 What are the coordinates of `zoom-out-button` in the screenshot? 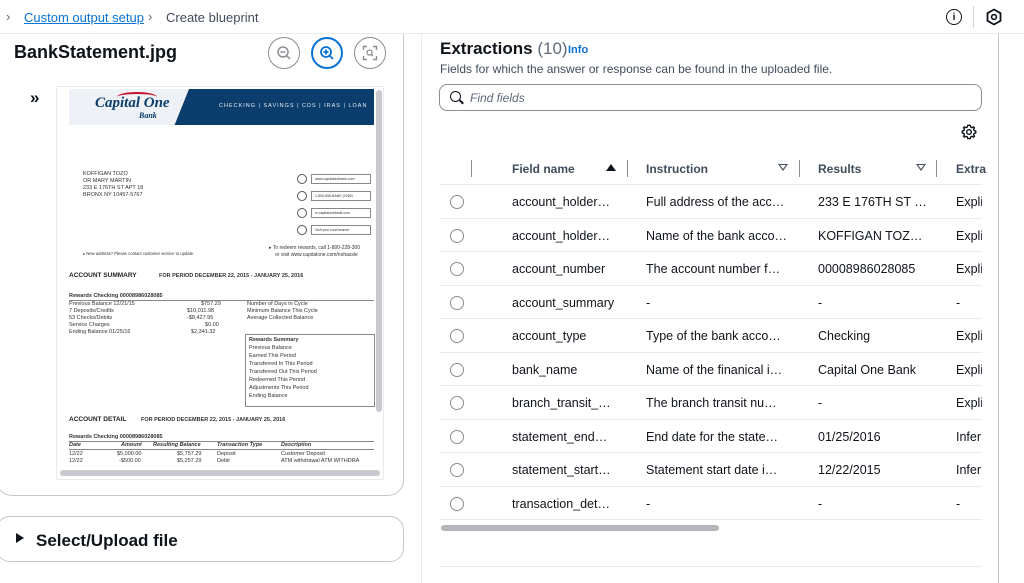 It's located at (284, 53).